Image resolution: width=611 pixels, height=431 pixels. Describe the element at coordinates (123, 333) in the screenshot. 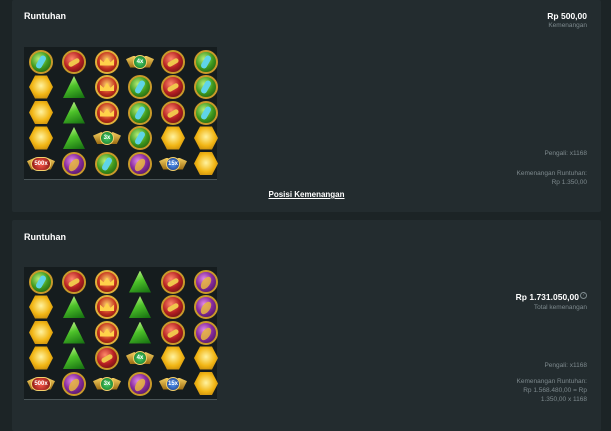

I see `symbol-grid-cells: 4x 500x 3x 15x` at that location.